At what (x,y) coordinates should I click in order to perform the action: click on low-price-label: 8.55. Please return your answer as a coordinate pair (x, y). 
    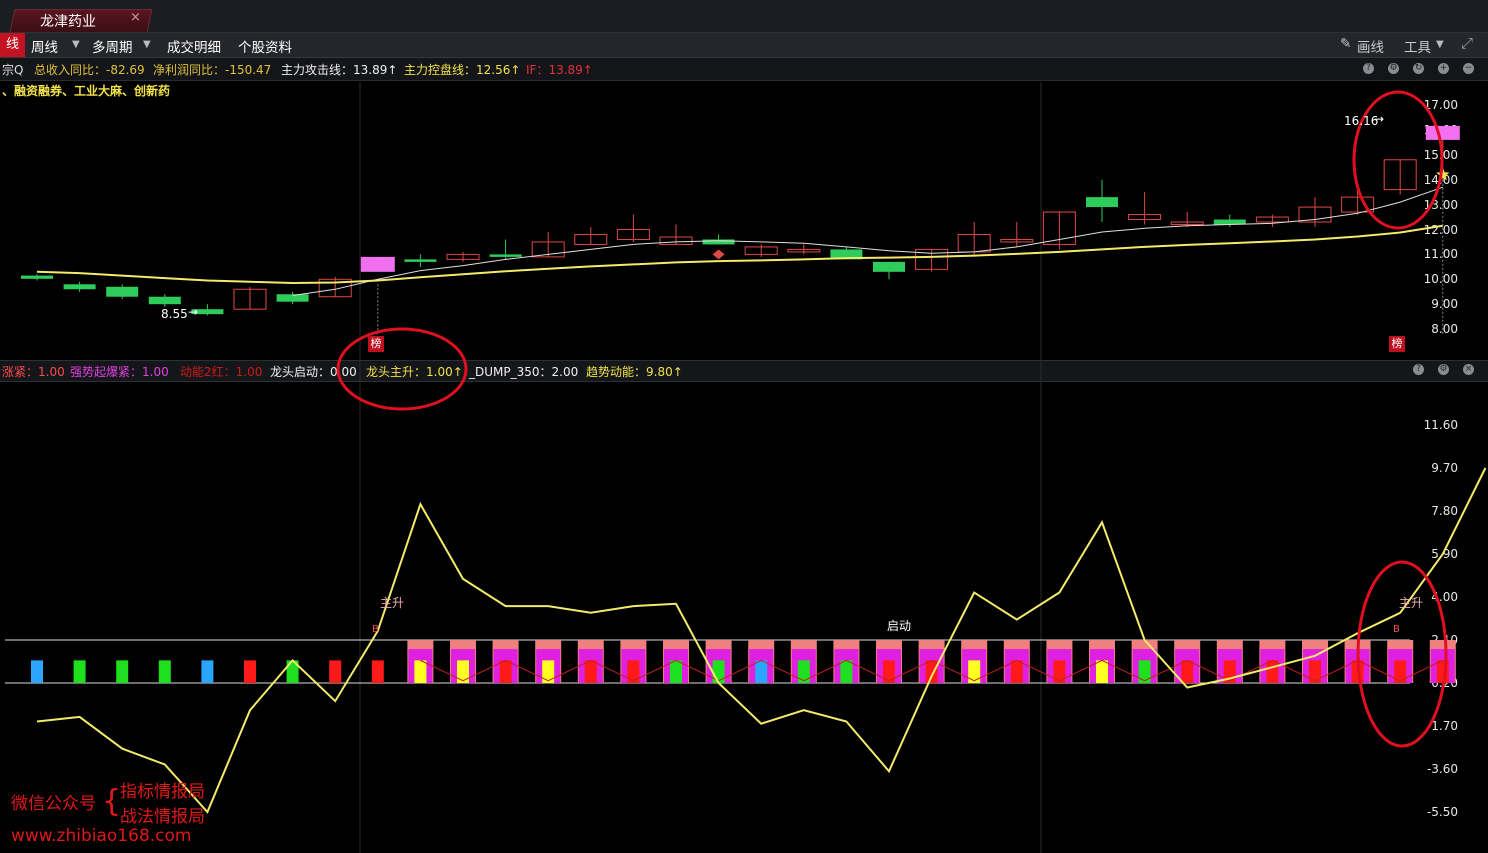
    Looking at the image, I should click on (174, 314).